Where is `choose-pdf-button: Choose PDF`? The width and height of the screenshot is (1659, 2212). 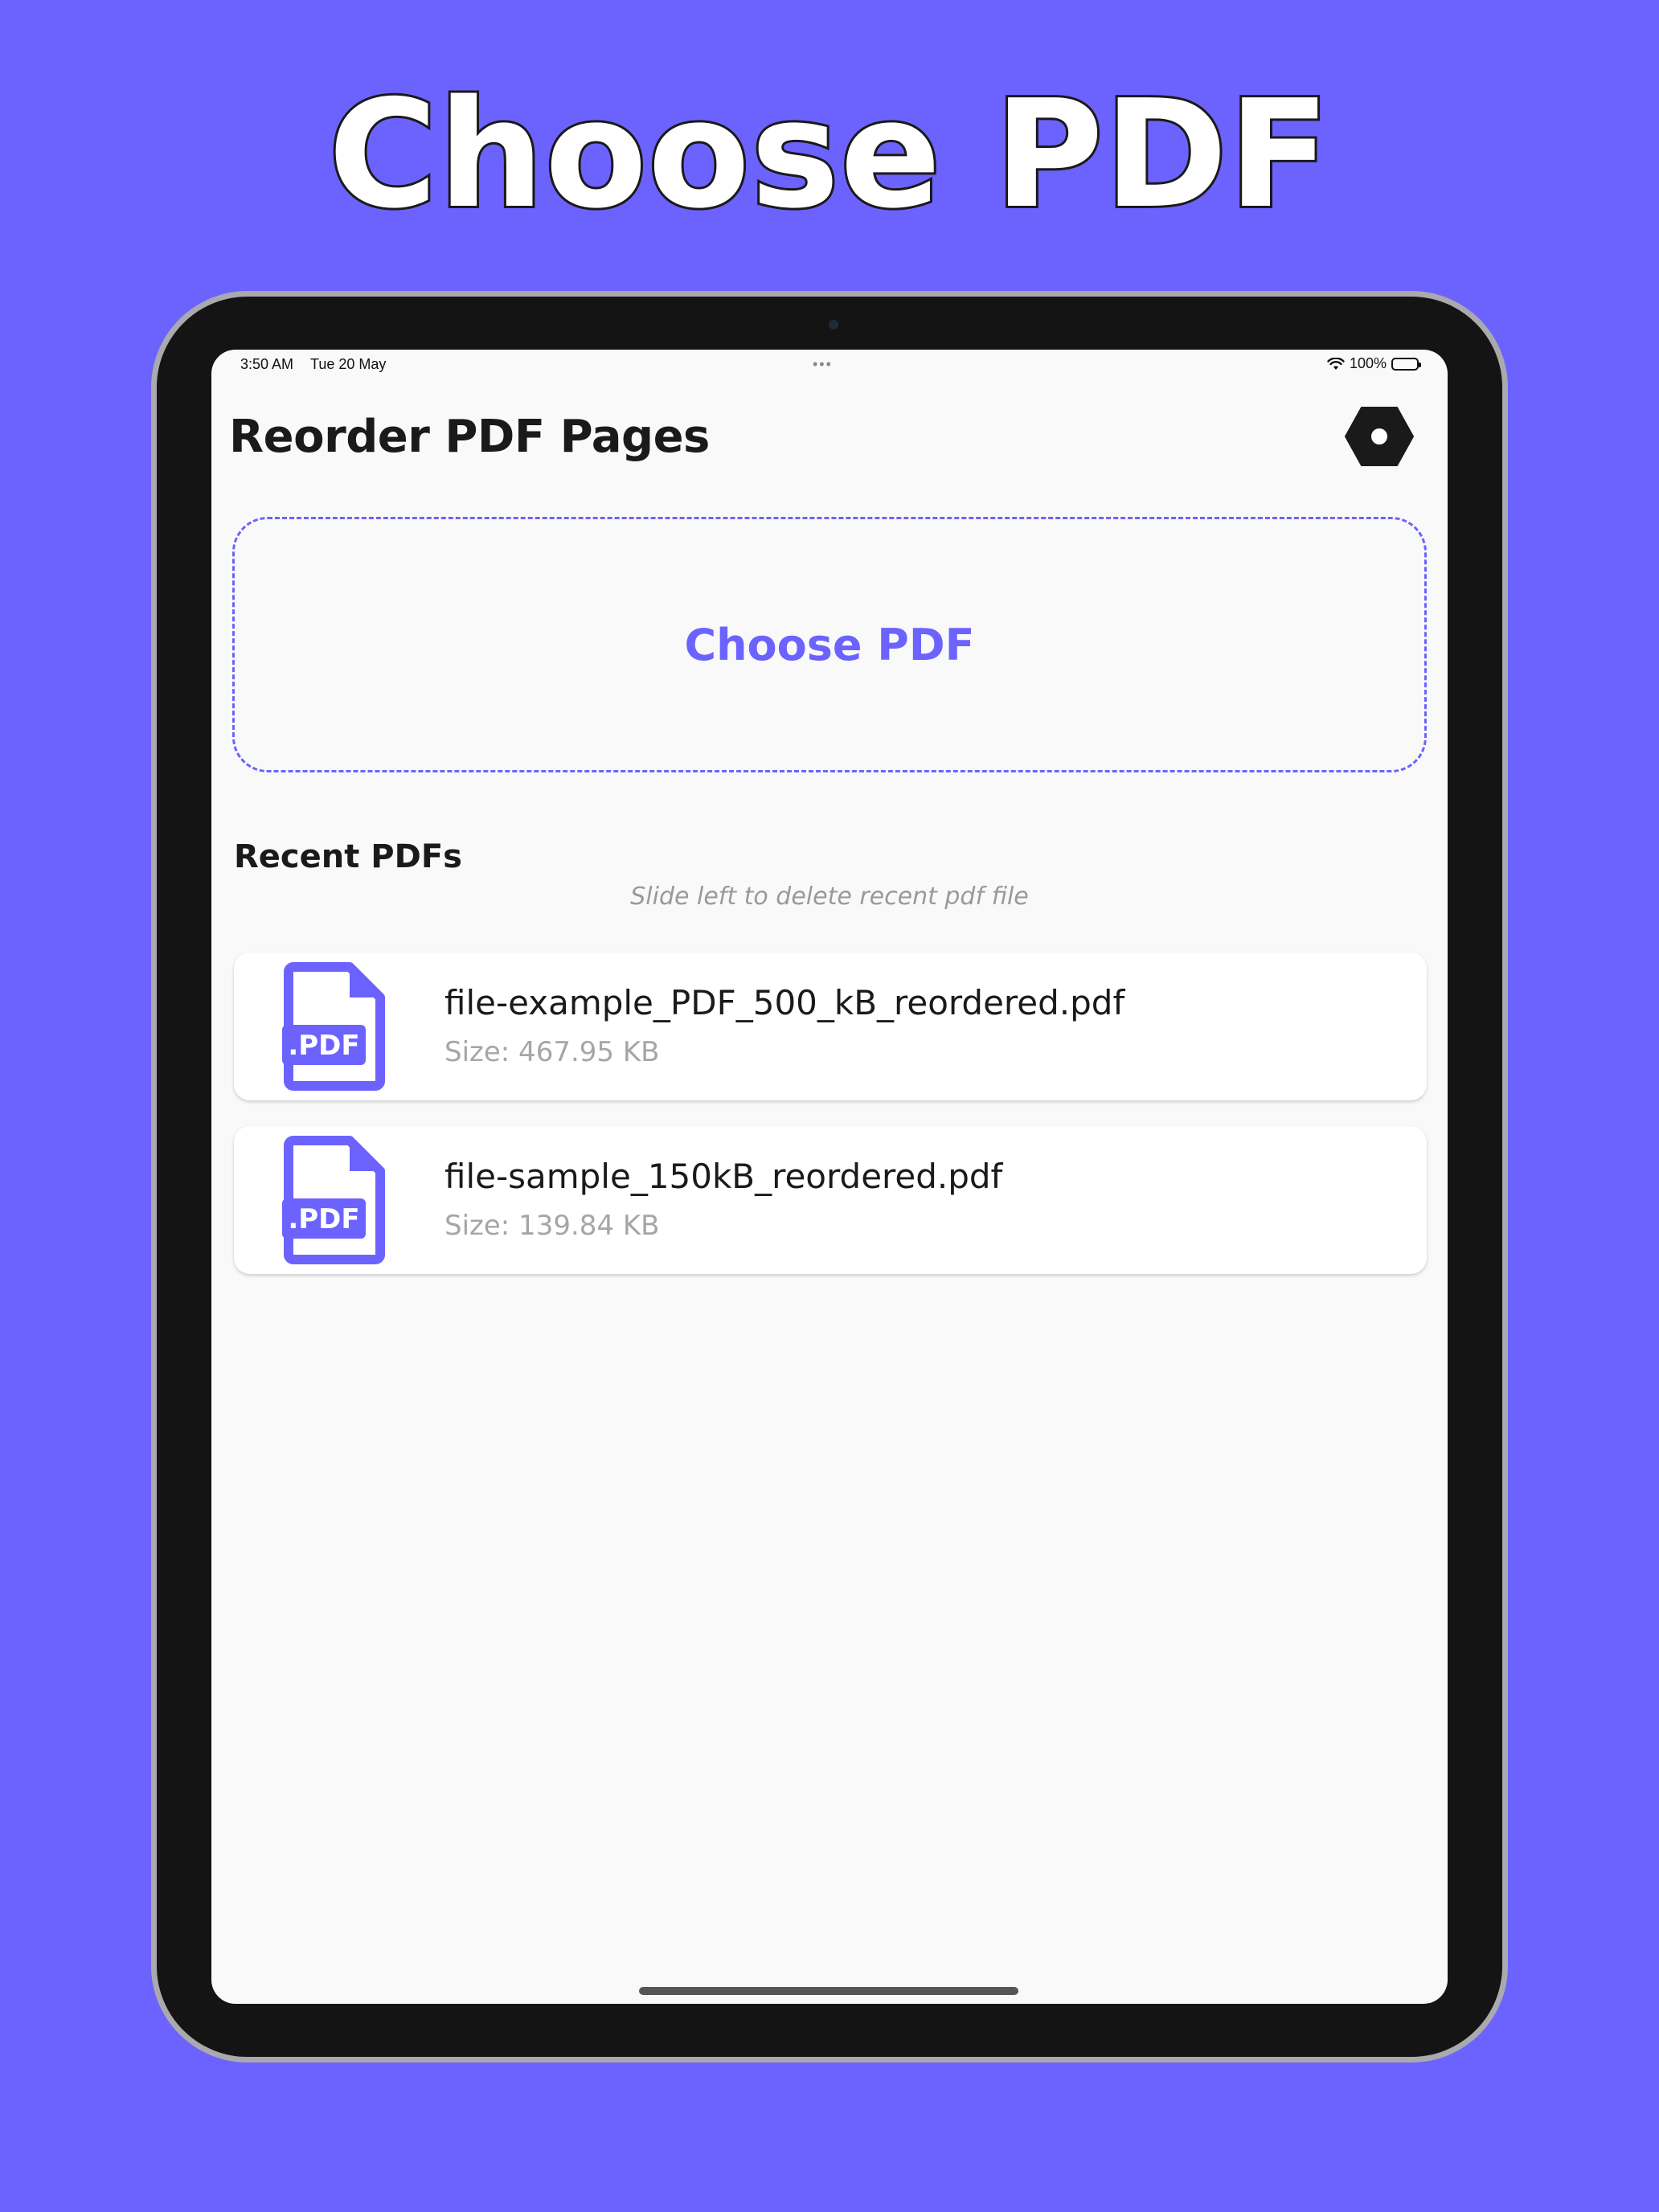
choose-pdf-button: Choose PDF is located at coordinates (829, 644).